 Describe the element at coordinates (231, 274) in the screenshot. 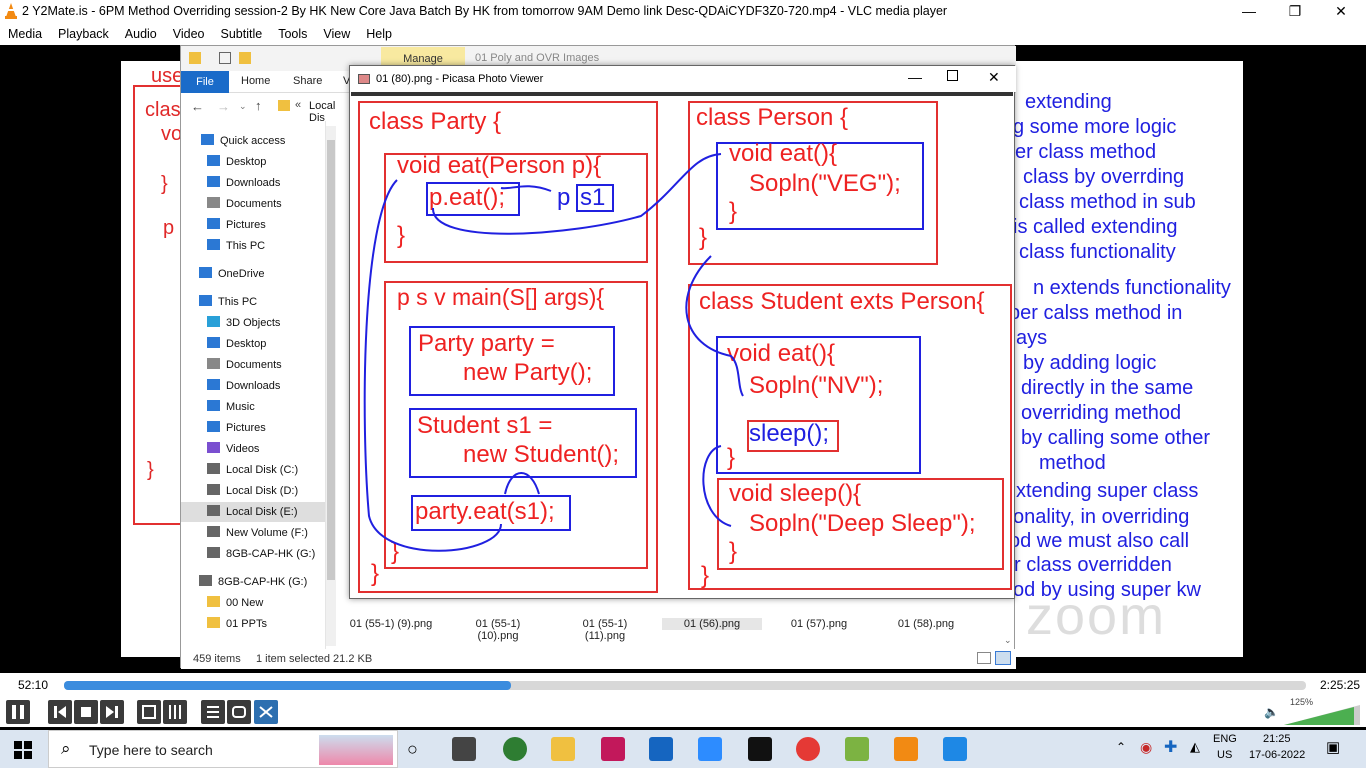

I see `nav-item: OneDrive` at that location.